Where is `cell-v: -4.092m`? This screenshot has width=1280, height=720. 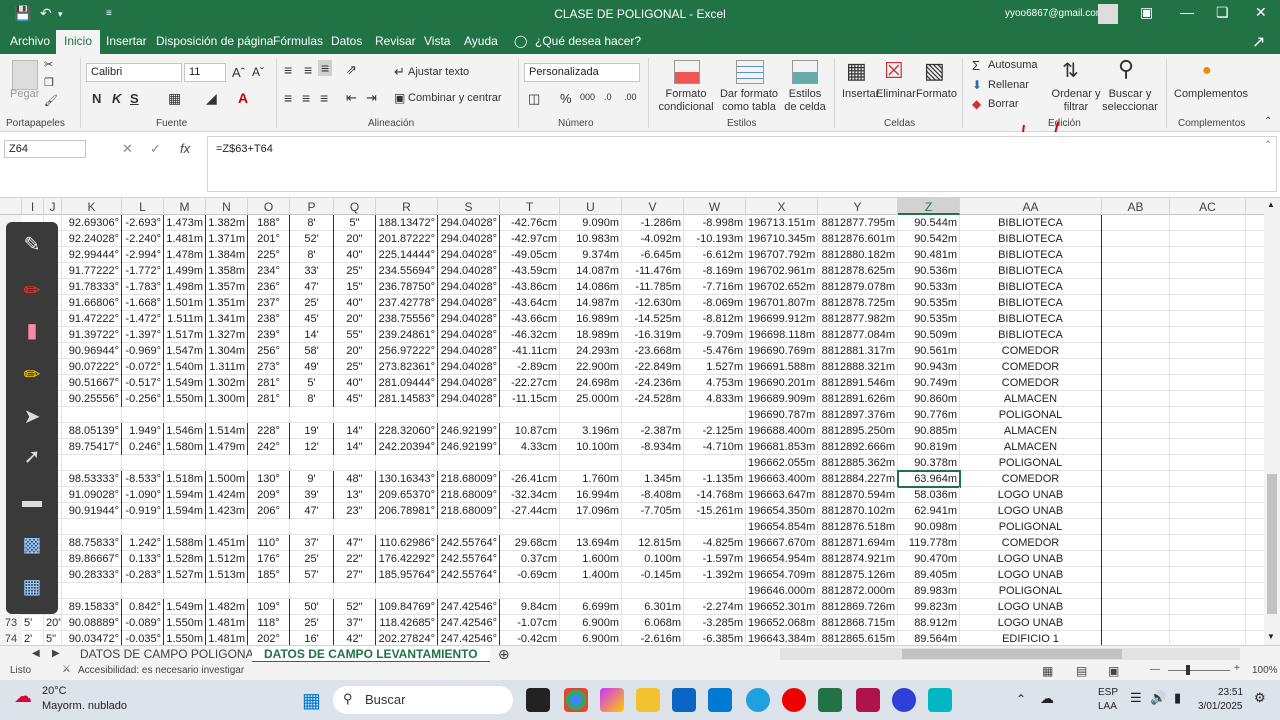
cell-v: -4.092m is located at coordinates (653, 239).